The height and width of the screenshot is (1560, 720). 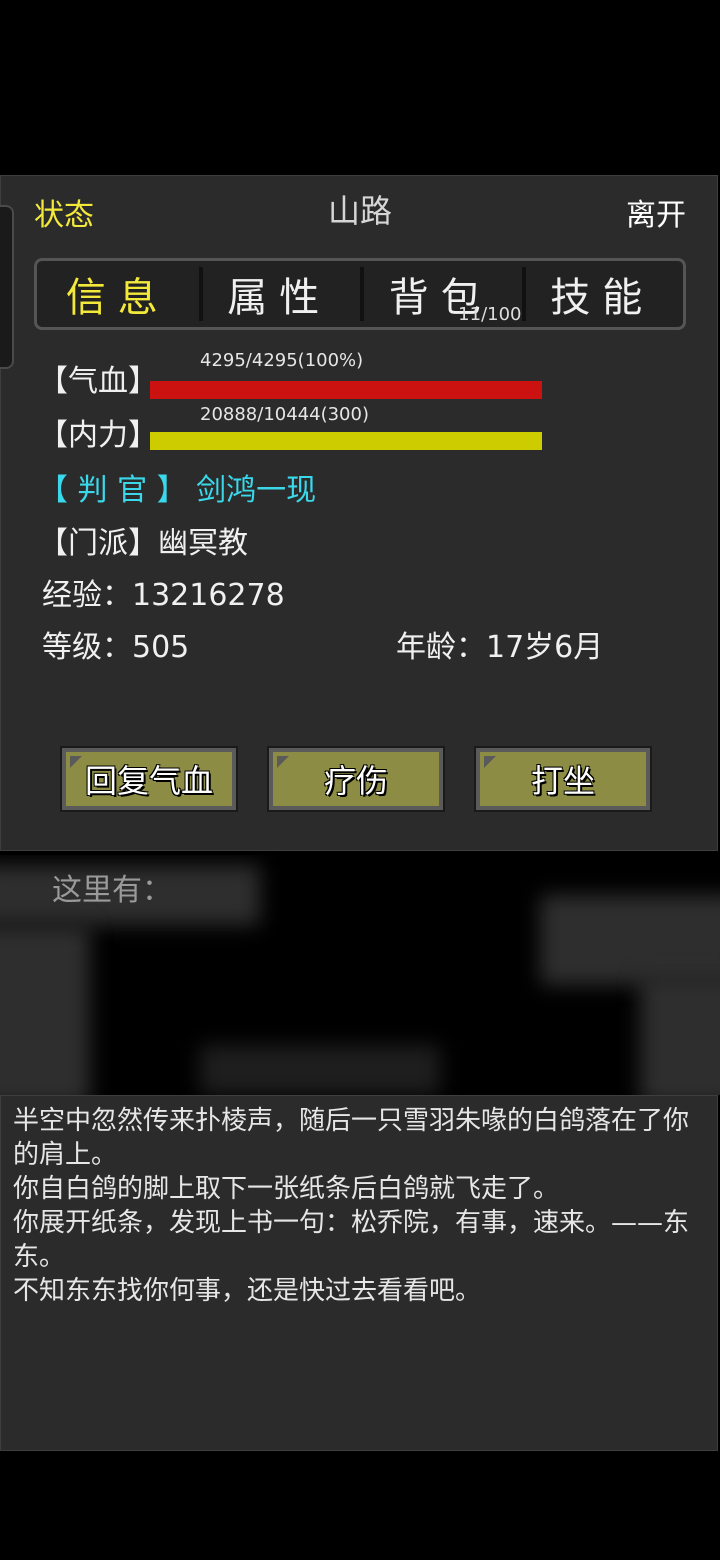 What do you see at coordinates (284, 414) in the screenshot?
I see `mp-value: 20888/10444(300)` at bounding box center [284, 414].